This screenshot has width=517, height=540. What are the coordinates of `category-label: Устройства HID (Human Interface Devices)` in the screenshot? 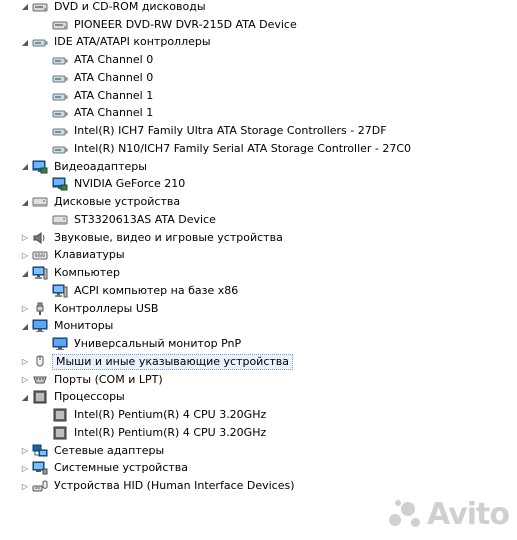 It's located at (174, 486).